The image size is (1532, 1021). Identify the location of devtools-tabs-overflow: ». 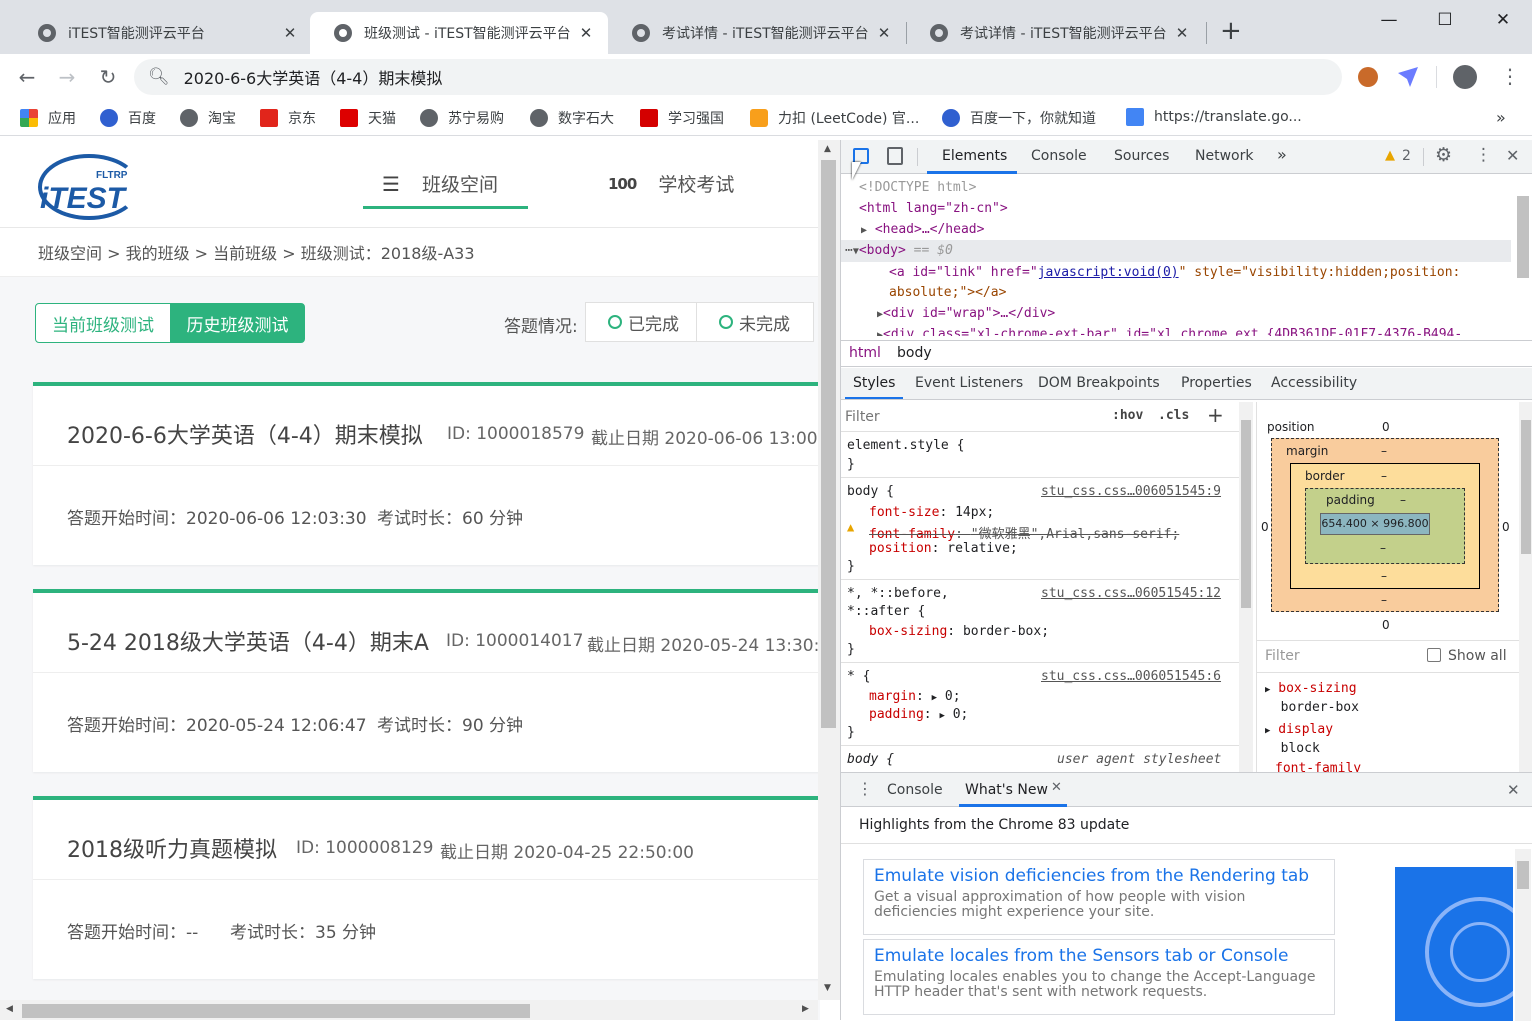
(1282, 154).